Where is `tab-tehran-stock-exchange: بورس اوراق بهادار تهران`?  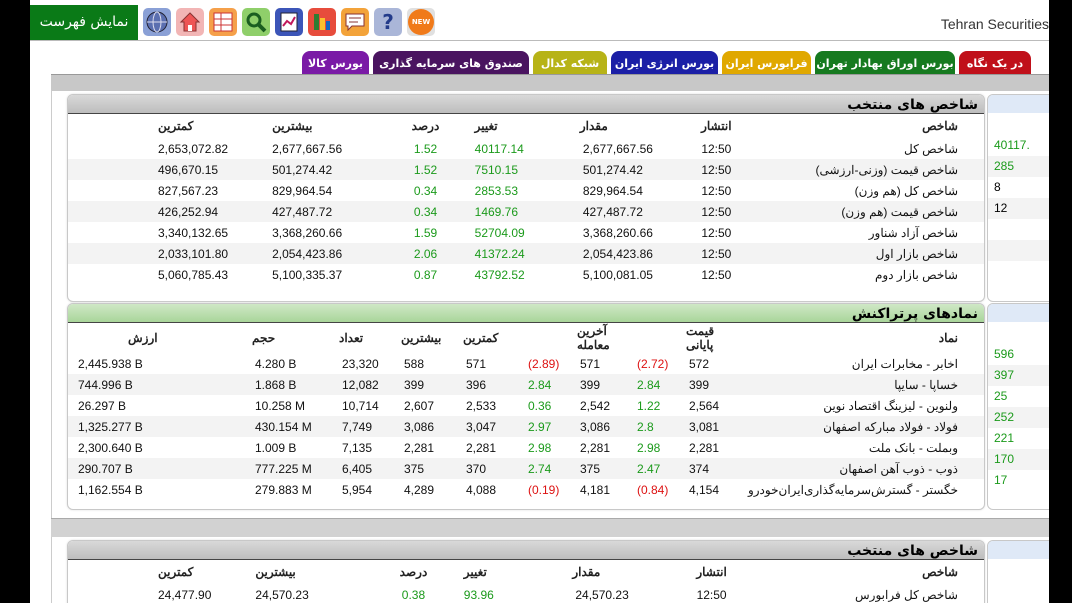 tab-tehran-stock-exchange: بورس اوراق بهادار تهران is located at coordinates (885, 63).